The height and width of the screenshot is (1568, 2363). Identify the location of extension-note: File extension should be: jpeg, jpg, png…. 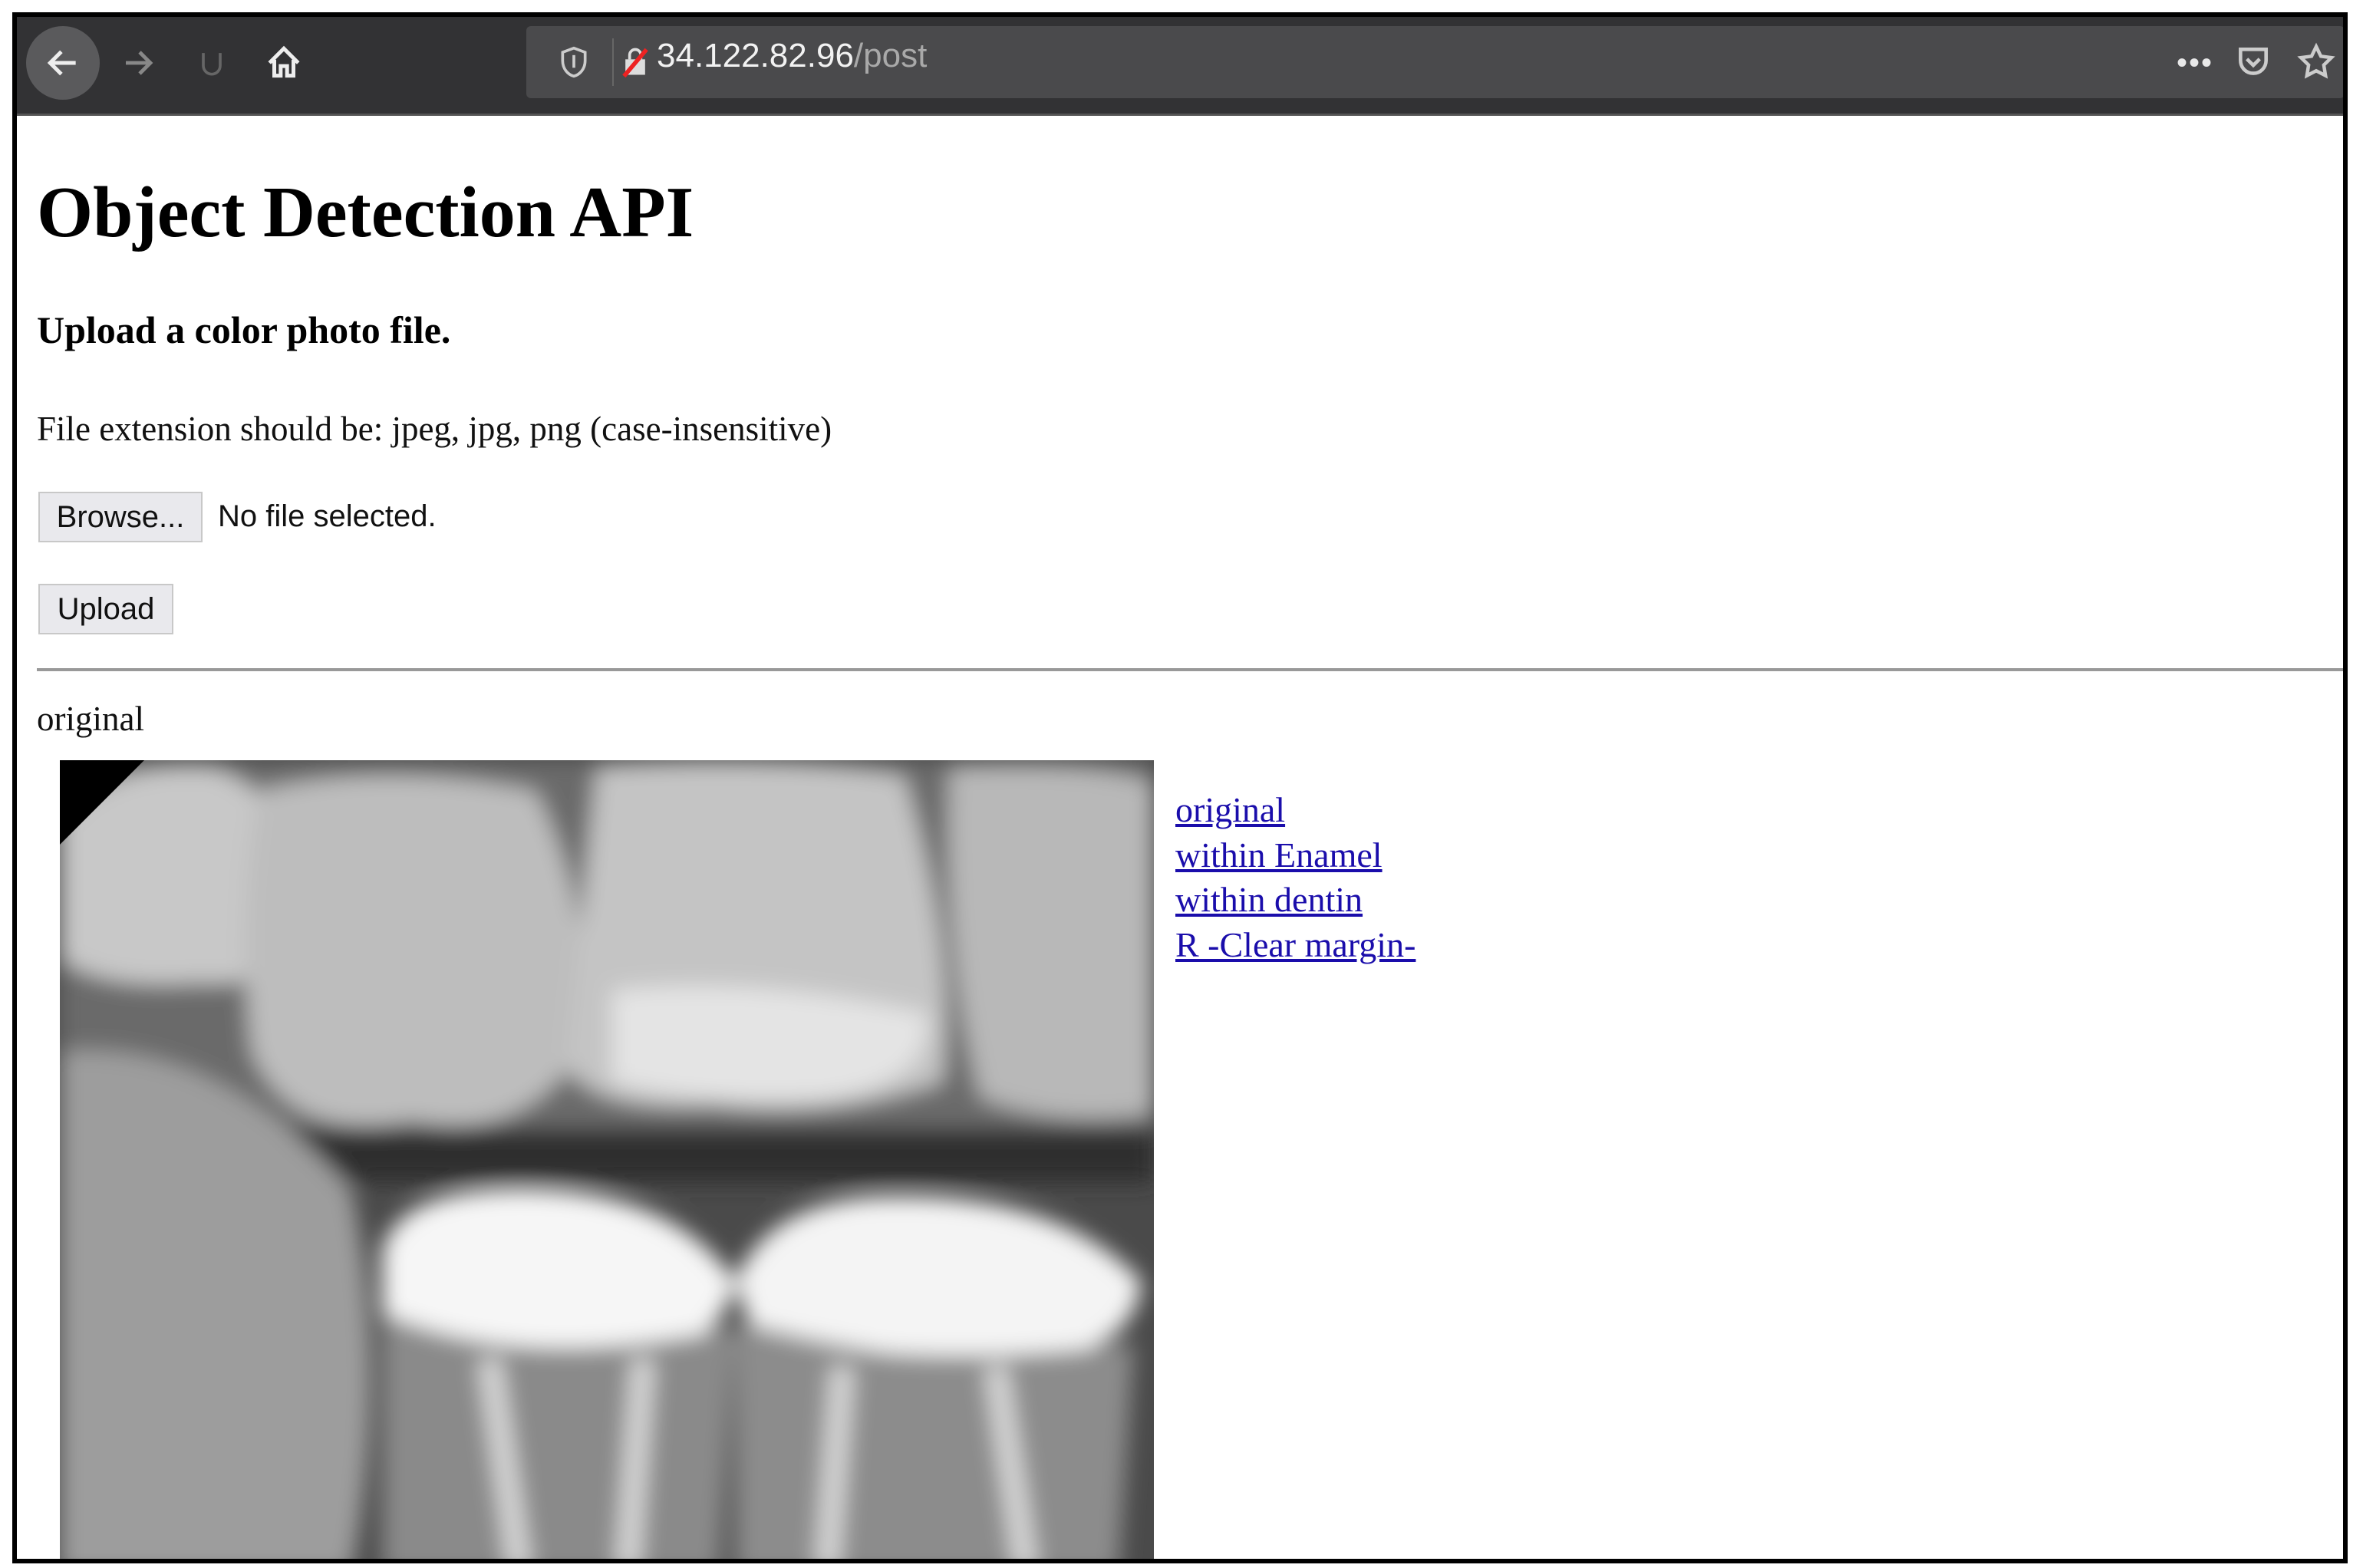
(434, 429).